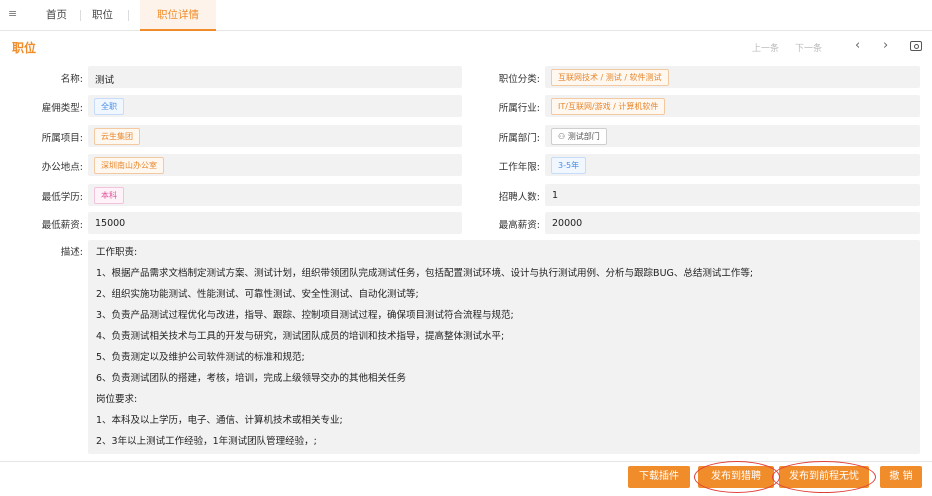  Describe the element at coordinates (251, 378) in the screenshot. I see `description-line: 6、负责测试团队的搭建，考核，培训，完成上级领导交办的其他相关任务` at that location.